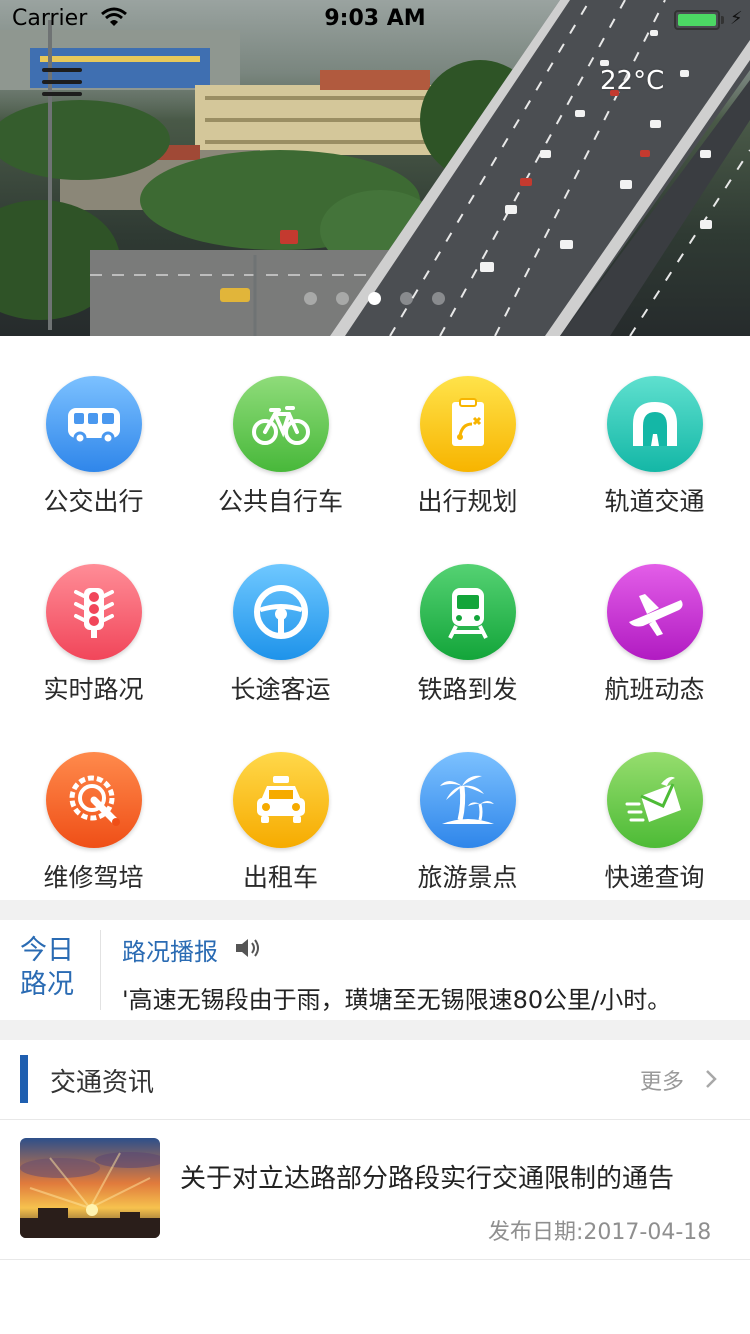  I want to click on carousel-indicator, so click(375, 299).